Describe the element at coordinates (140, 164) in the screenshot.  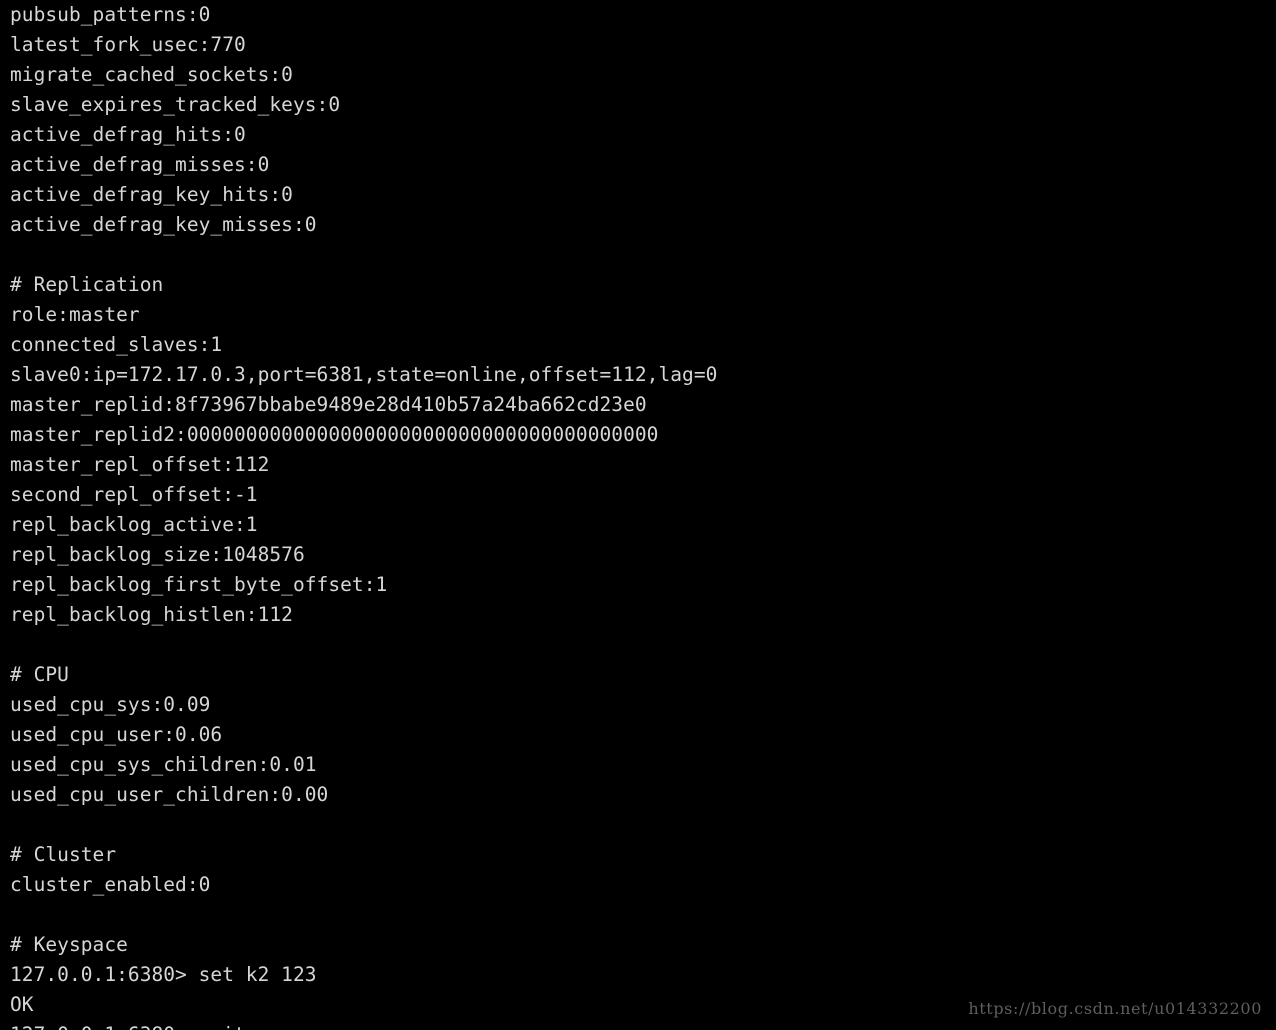
I see `terminal-line: active_defrag_misses:0` at that location.